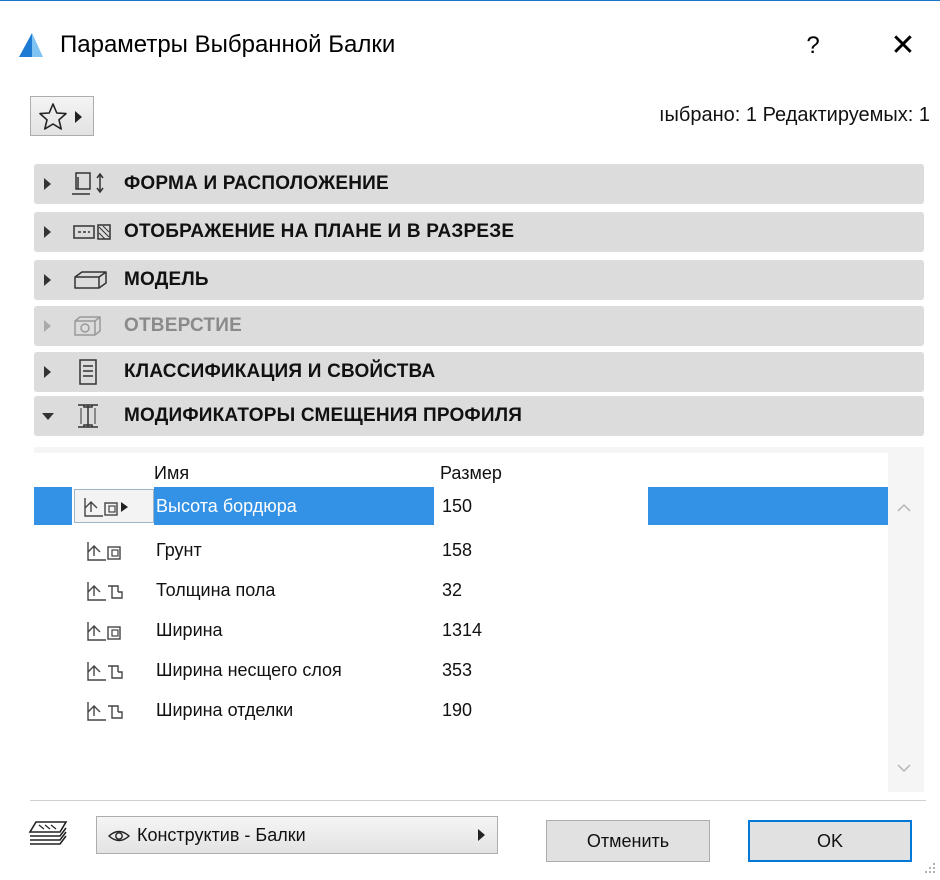  What do you see at coordinates (794, 115) in the screenshot?
I see `selection-count: ıыбрано: 1 Редактируемых: 1` at bounding box center [794, 115].